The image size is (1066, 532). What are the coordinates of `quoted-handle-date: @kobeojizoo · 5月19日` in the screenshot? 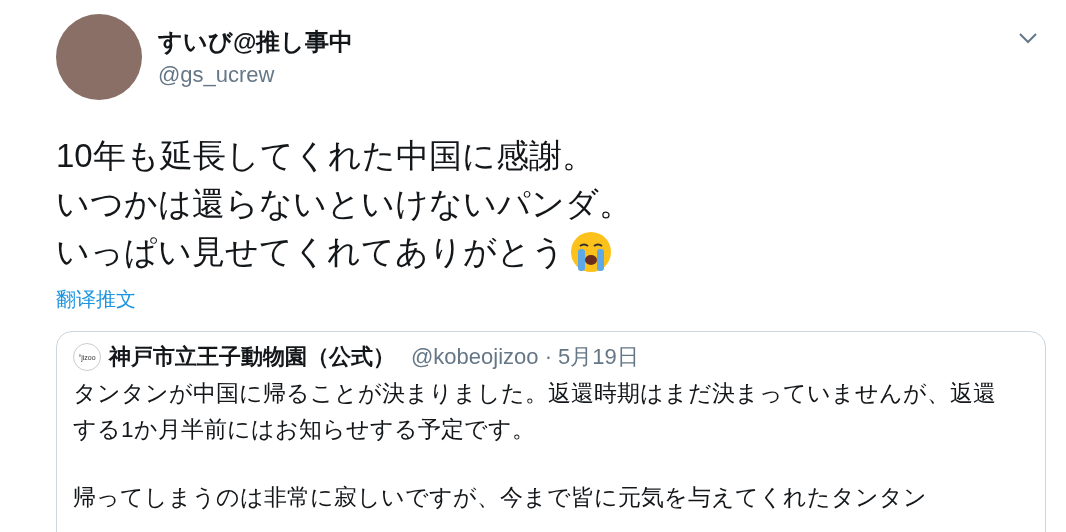 It's located at (525, 357).